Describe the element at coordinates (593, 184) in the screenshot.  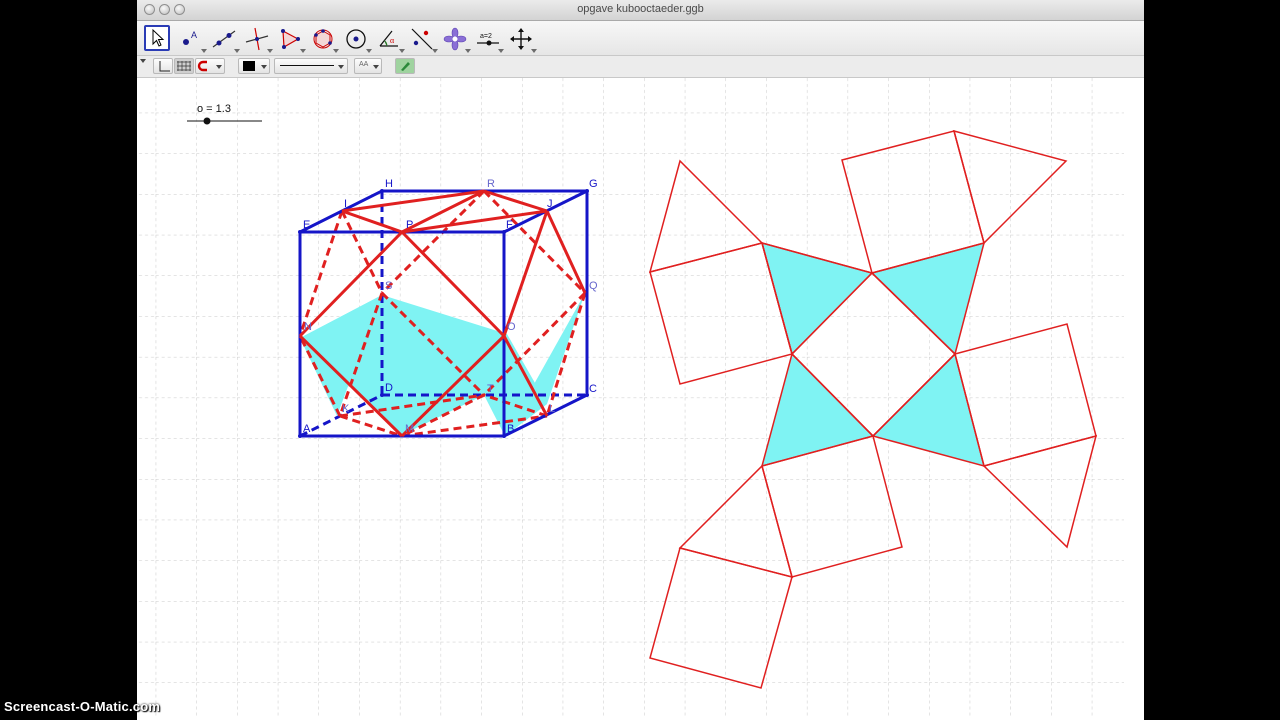
I see `label-G: G` at that location.